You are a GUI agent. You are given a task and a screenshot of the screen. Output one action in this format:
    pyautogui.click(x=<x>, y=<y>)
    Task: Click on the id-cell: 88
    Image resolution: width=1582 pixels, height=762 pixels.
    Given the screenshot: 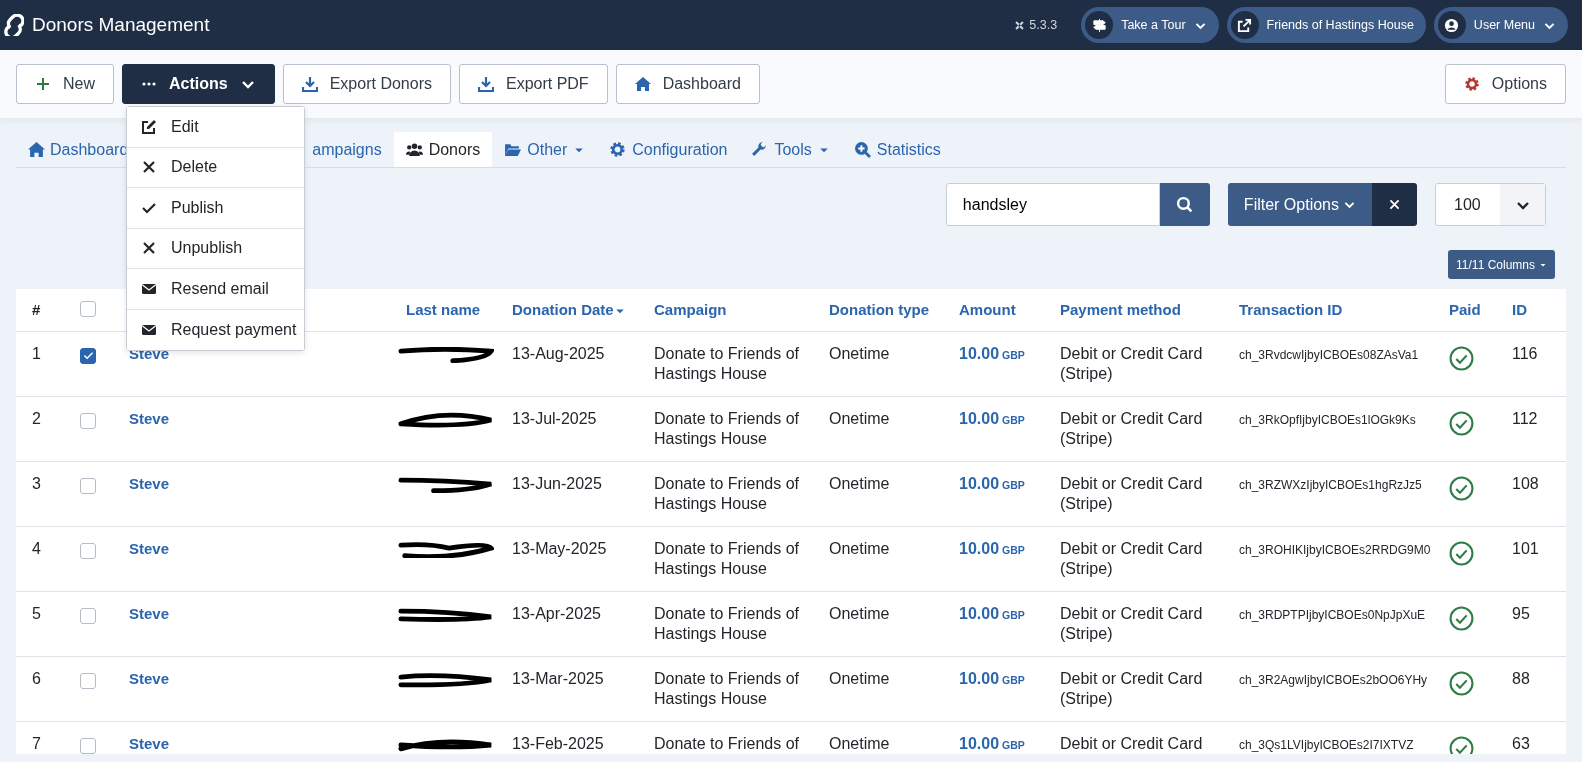 What is the action you would take?
    pyautogui.click(x=1521, y=678)
    